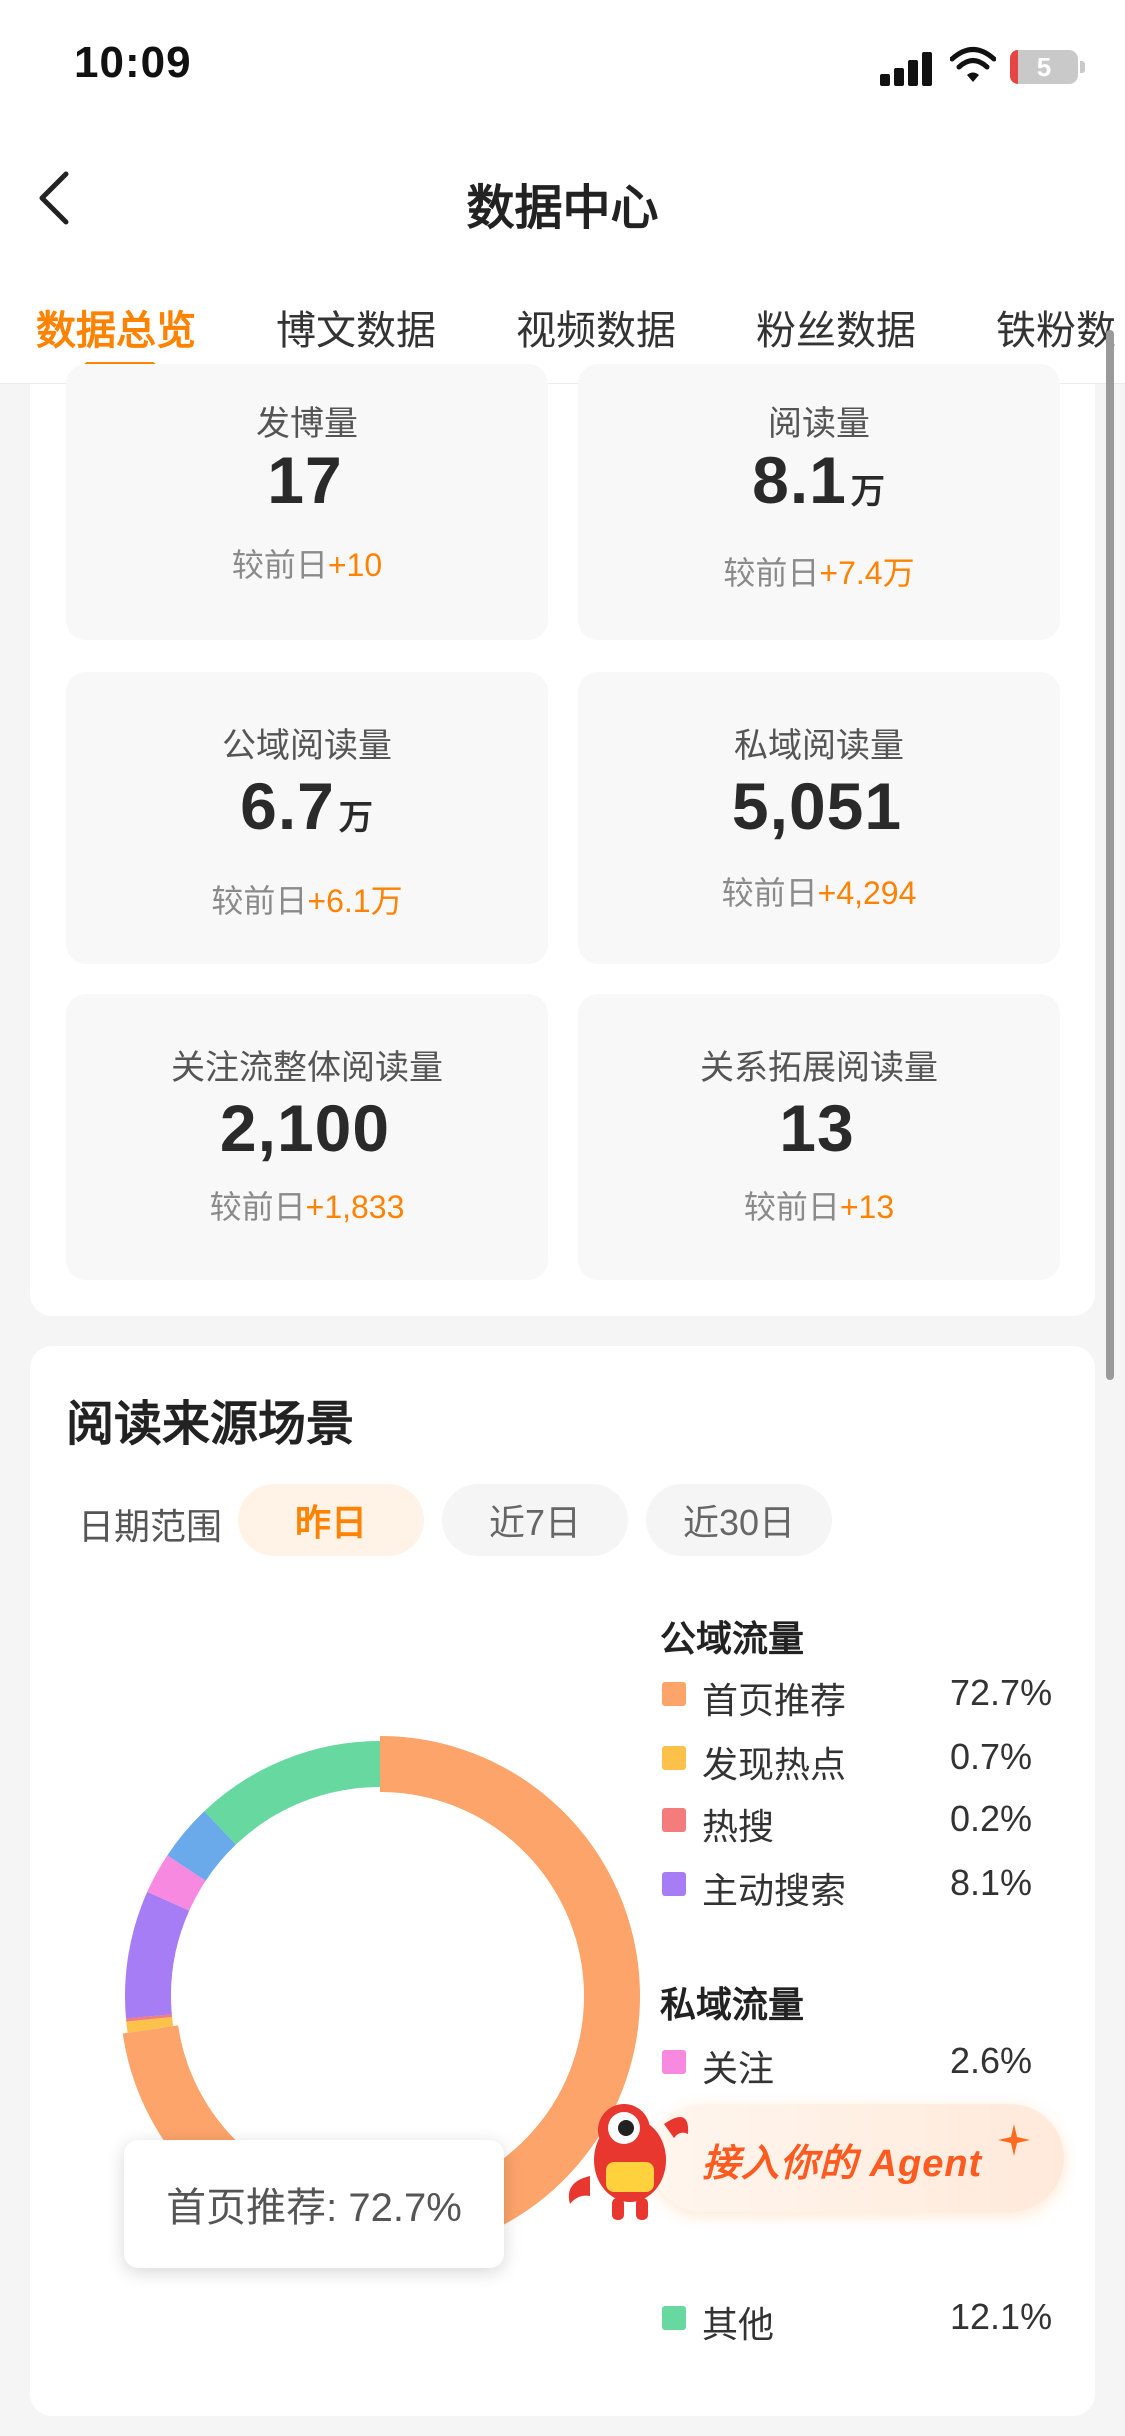 Image resolution: width=1125 pixels, height=2436 pixels. Describe the element at coordinates (870, 1760) in the screenshot. I see `legend-item: 发现热点 0.7%` at that location.